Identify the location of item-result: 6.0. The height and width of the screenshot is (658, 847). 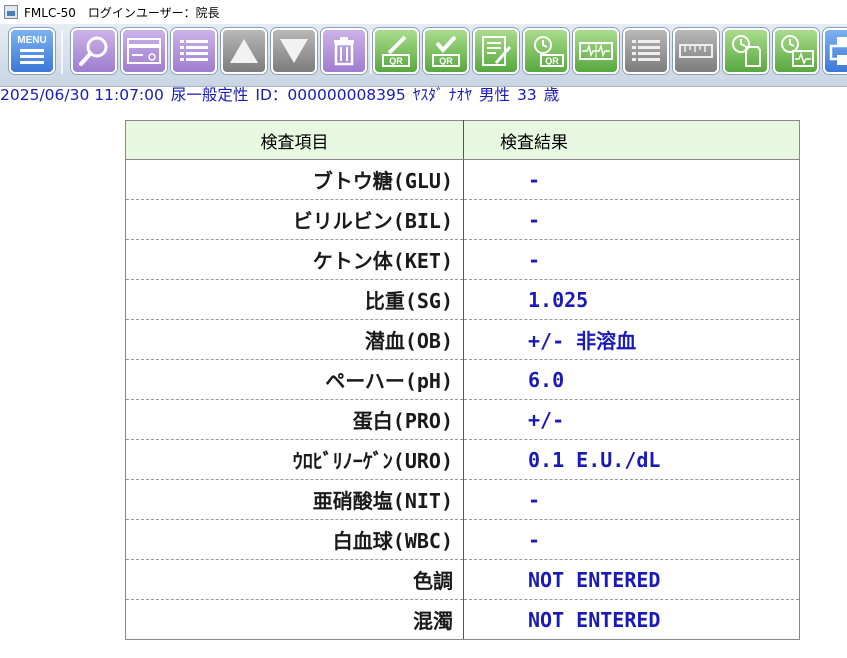
(631, 379).